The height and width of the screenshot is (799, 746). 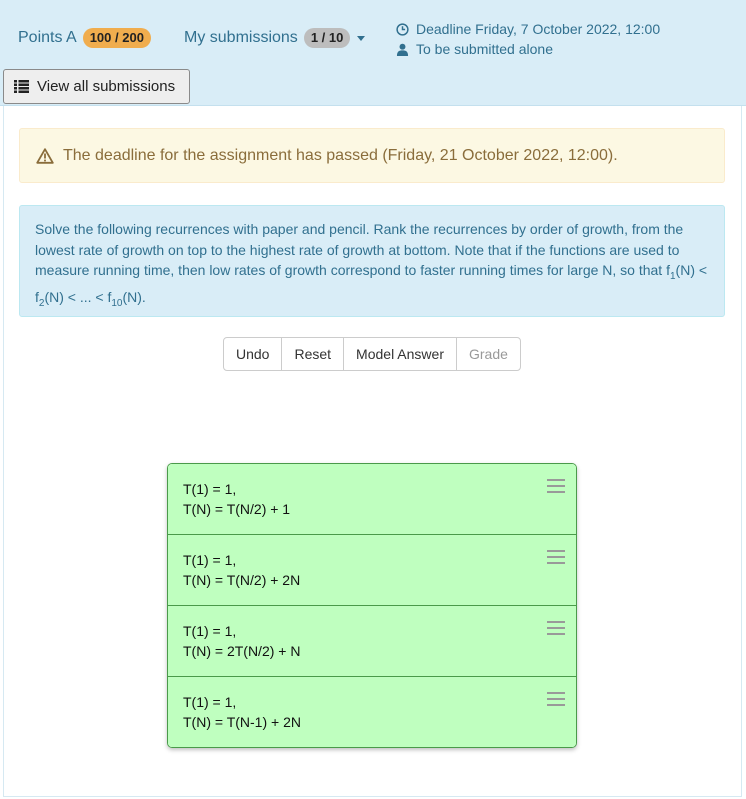 What do you see at coordinates (237, 509) in the screenshot?
I see `recurrence-formula: T(N) = T(N/2) + 1` at bounding box center [237, 509].